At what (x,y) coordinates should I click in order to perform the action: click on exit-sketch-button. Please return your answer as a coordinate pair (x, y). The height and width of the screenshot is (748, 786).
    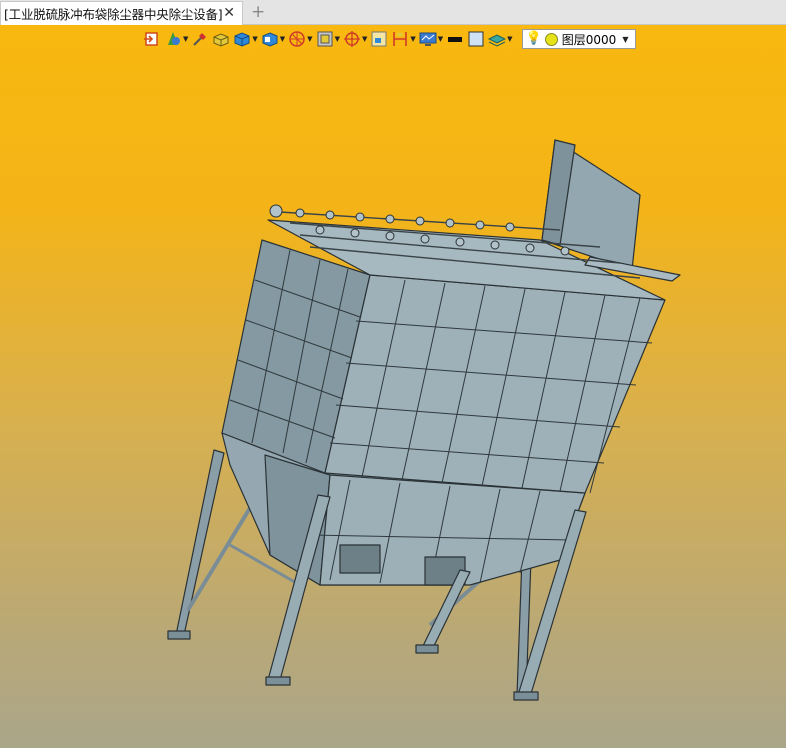
    Looking at the image, I should click on (152, 39).